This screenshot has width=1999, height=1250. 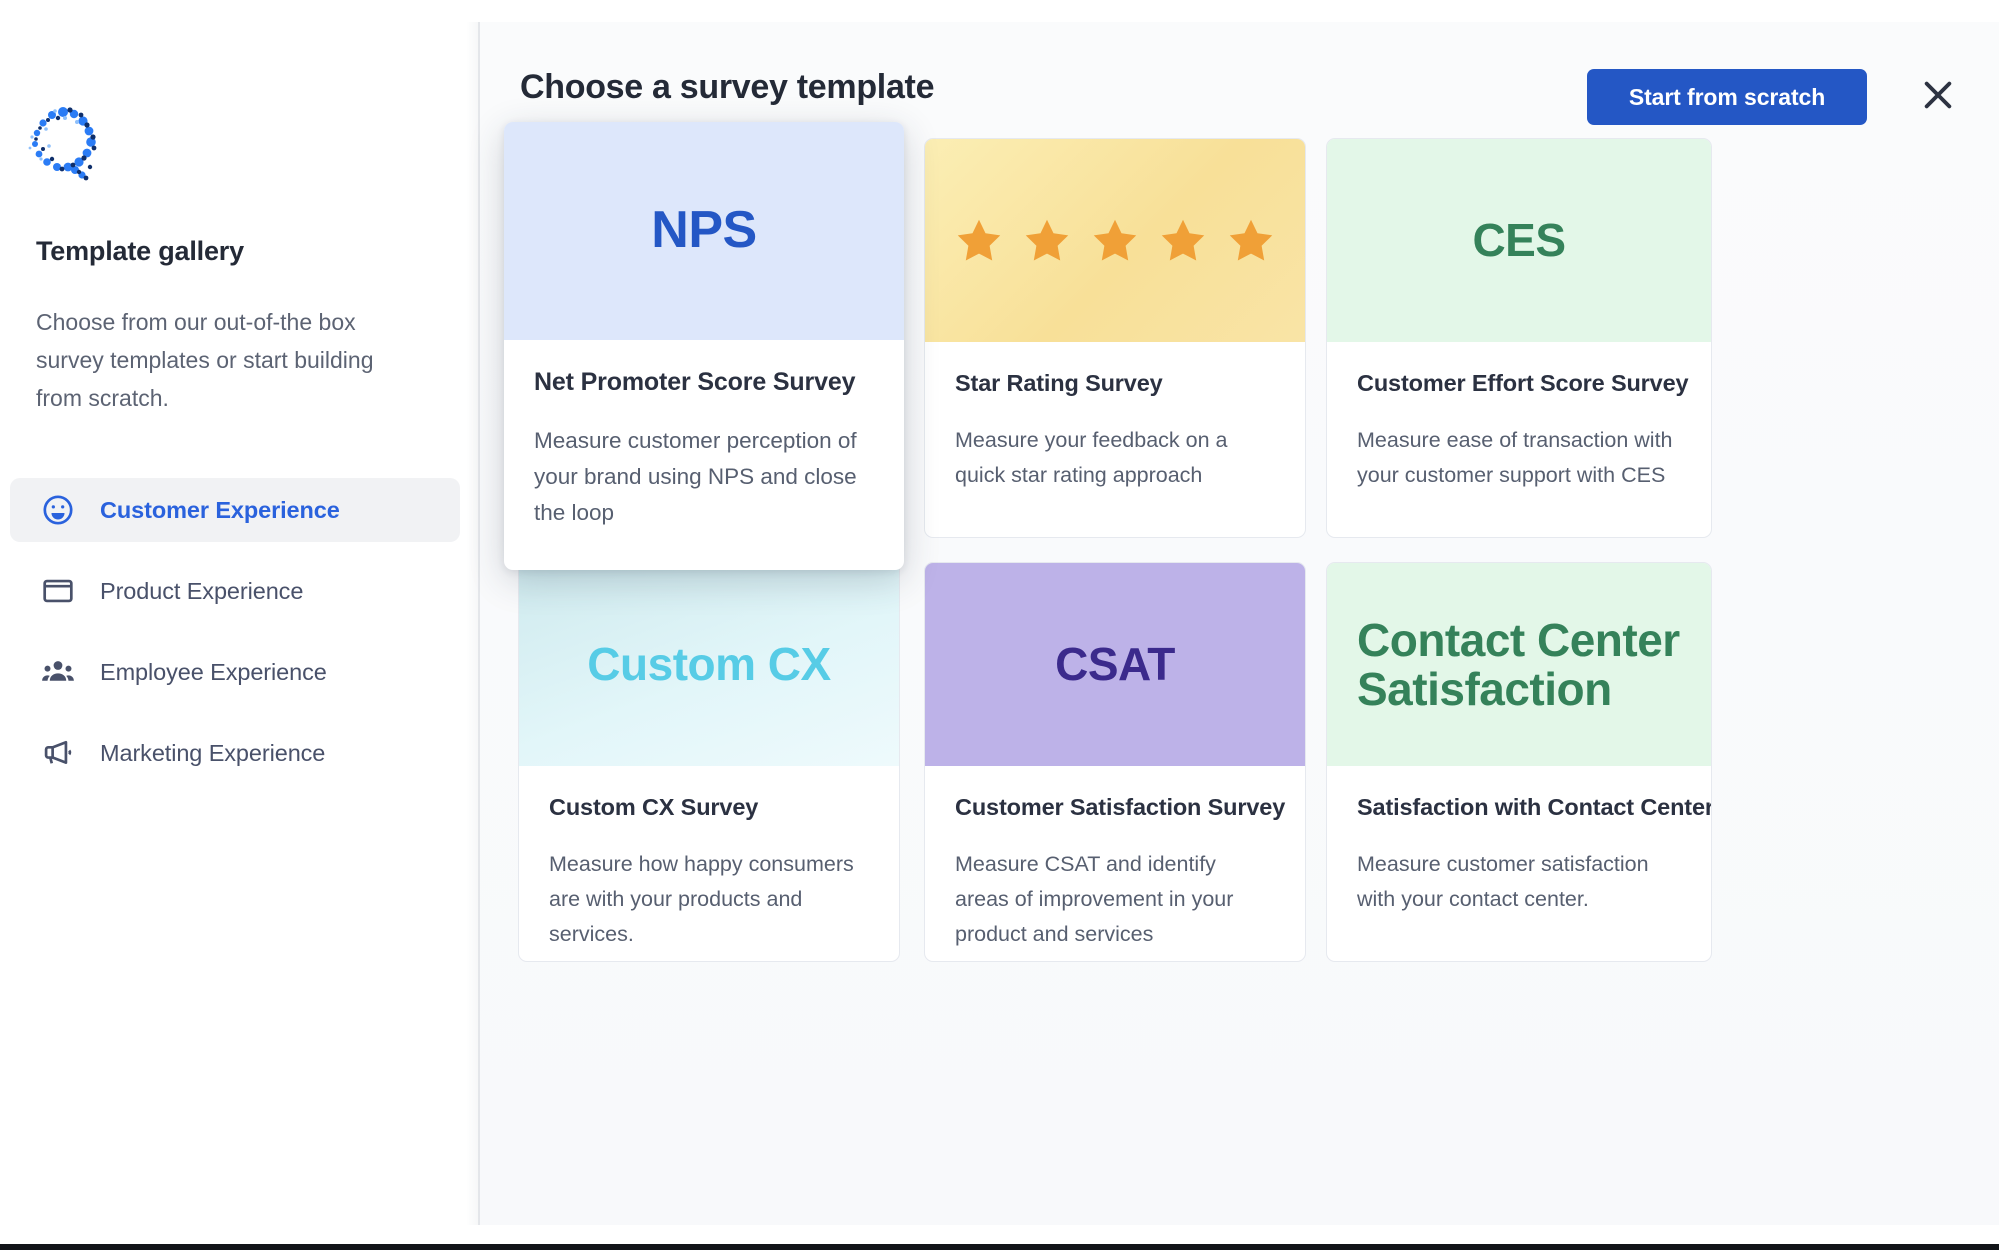 I want to click on card-title: Custom CX Survey, so click(x=654, y=807).